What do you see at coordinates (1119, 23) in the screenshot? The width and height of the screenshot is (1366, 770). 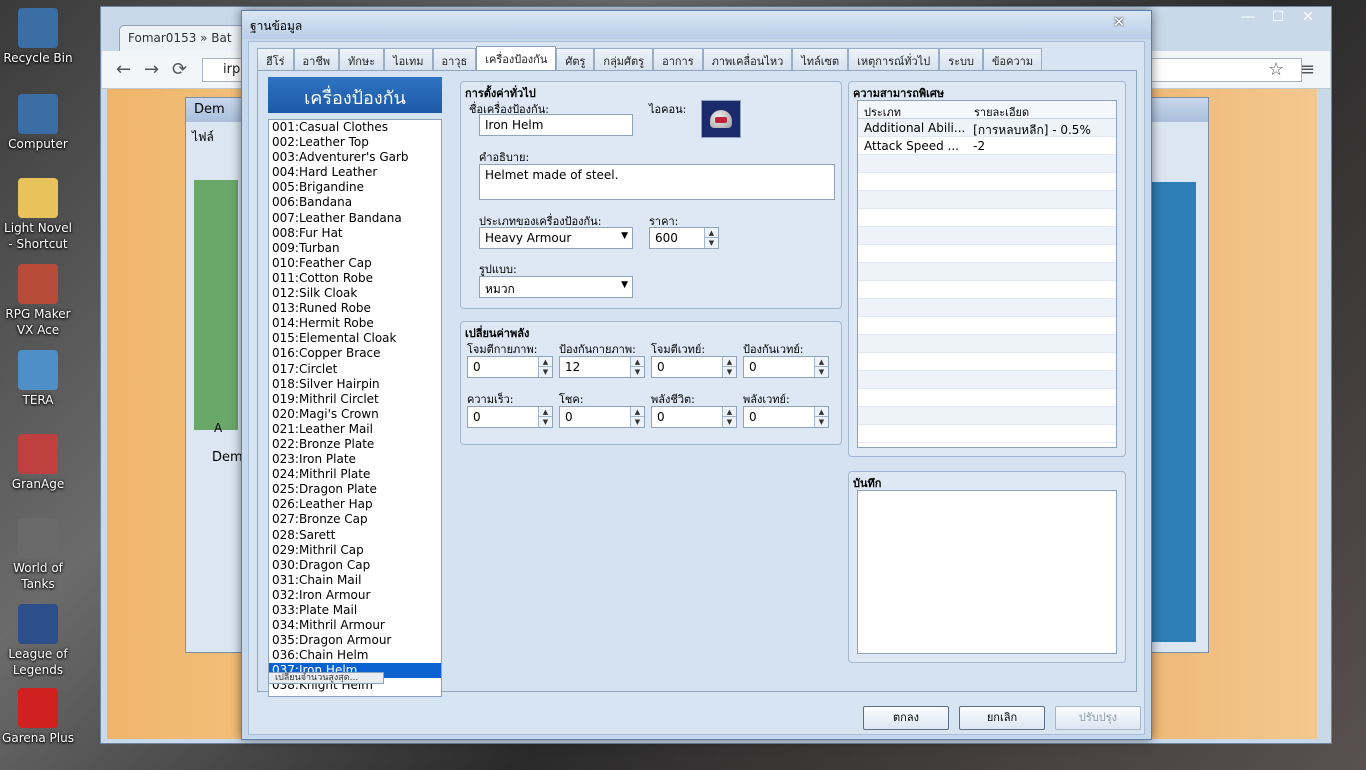 I see `dialog-close-button: ✕` at bounding box center [1119, 23].